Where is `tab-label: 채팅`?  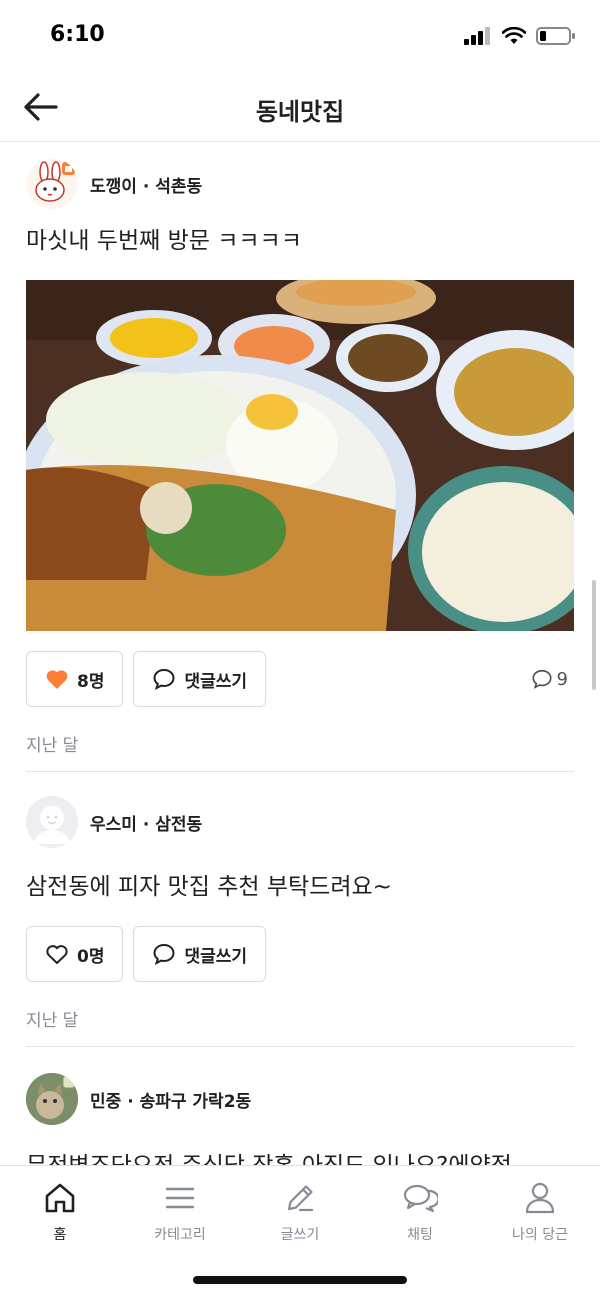
tab-label: 채팅 is located at coordinates (420, 1235).